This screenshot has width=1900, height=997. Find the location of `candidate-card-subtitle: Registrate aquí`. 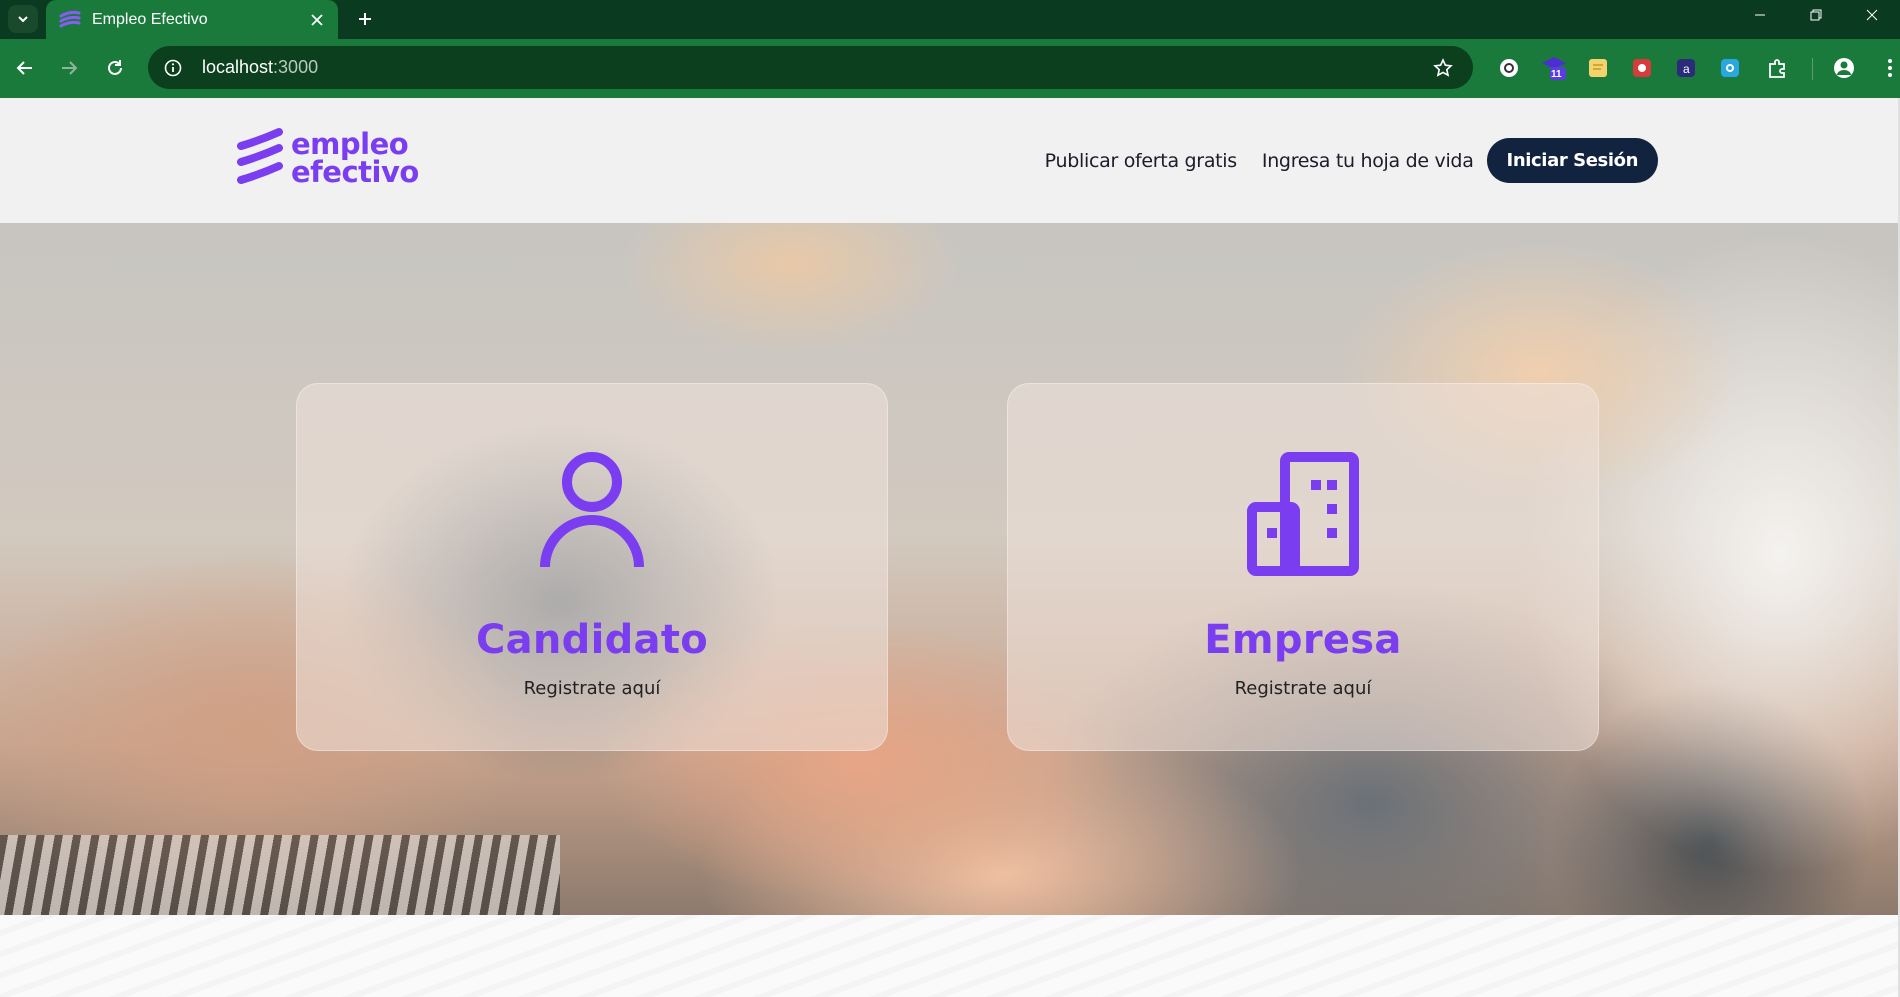

candidate-card-subtitle: Registrate aquí is located at coordinates (592, 688).